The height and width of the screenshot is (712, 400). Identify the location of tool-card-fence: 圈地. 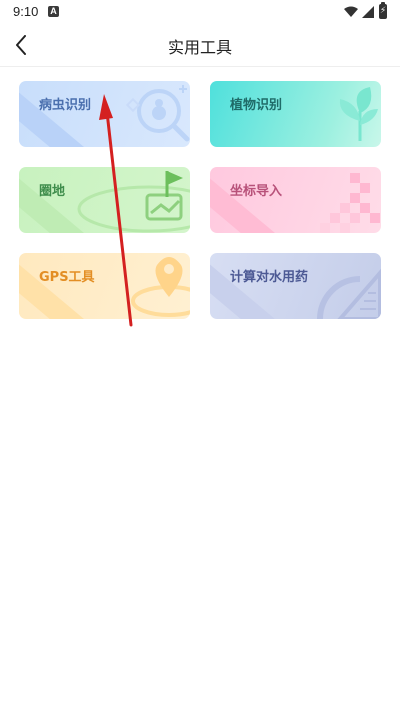
(104, 200).